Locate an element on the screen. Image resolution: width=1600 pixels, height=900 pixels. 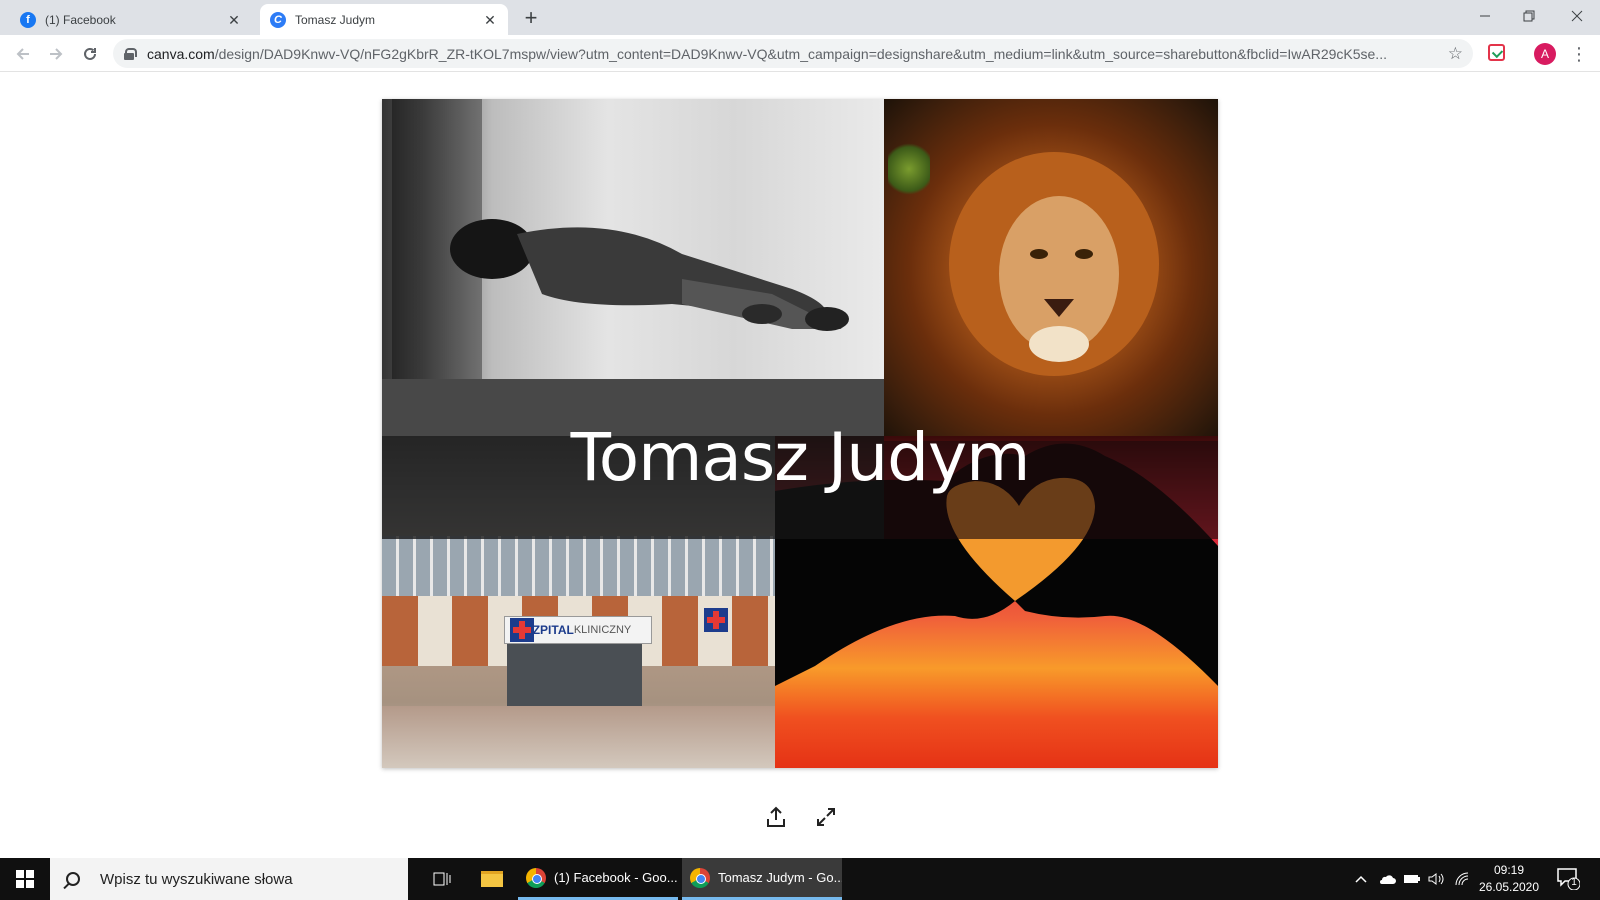
wifi-icon is located at coordinates (1462, 879).